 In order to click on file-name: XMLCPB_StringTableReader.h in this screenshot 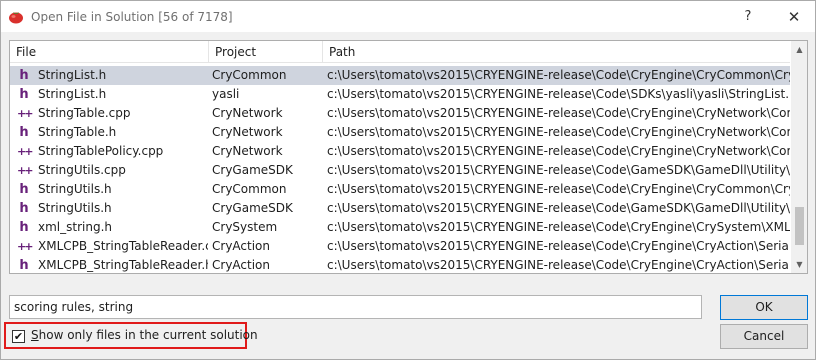, I will do `click(123, 265)`.